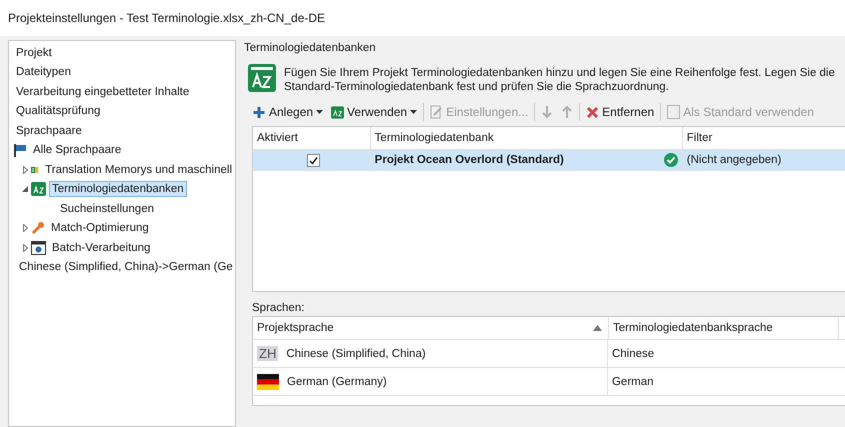  I want to click on gear-icon, so click(38, 247).